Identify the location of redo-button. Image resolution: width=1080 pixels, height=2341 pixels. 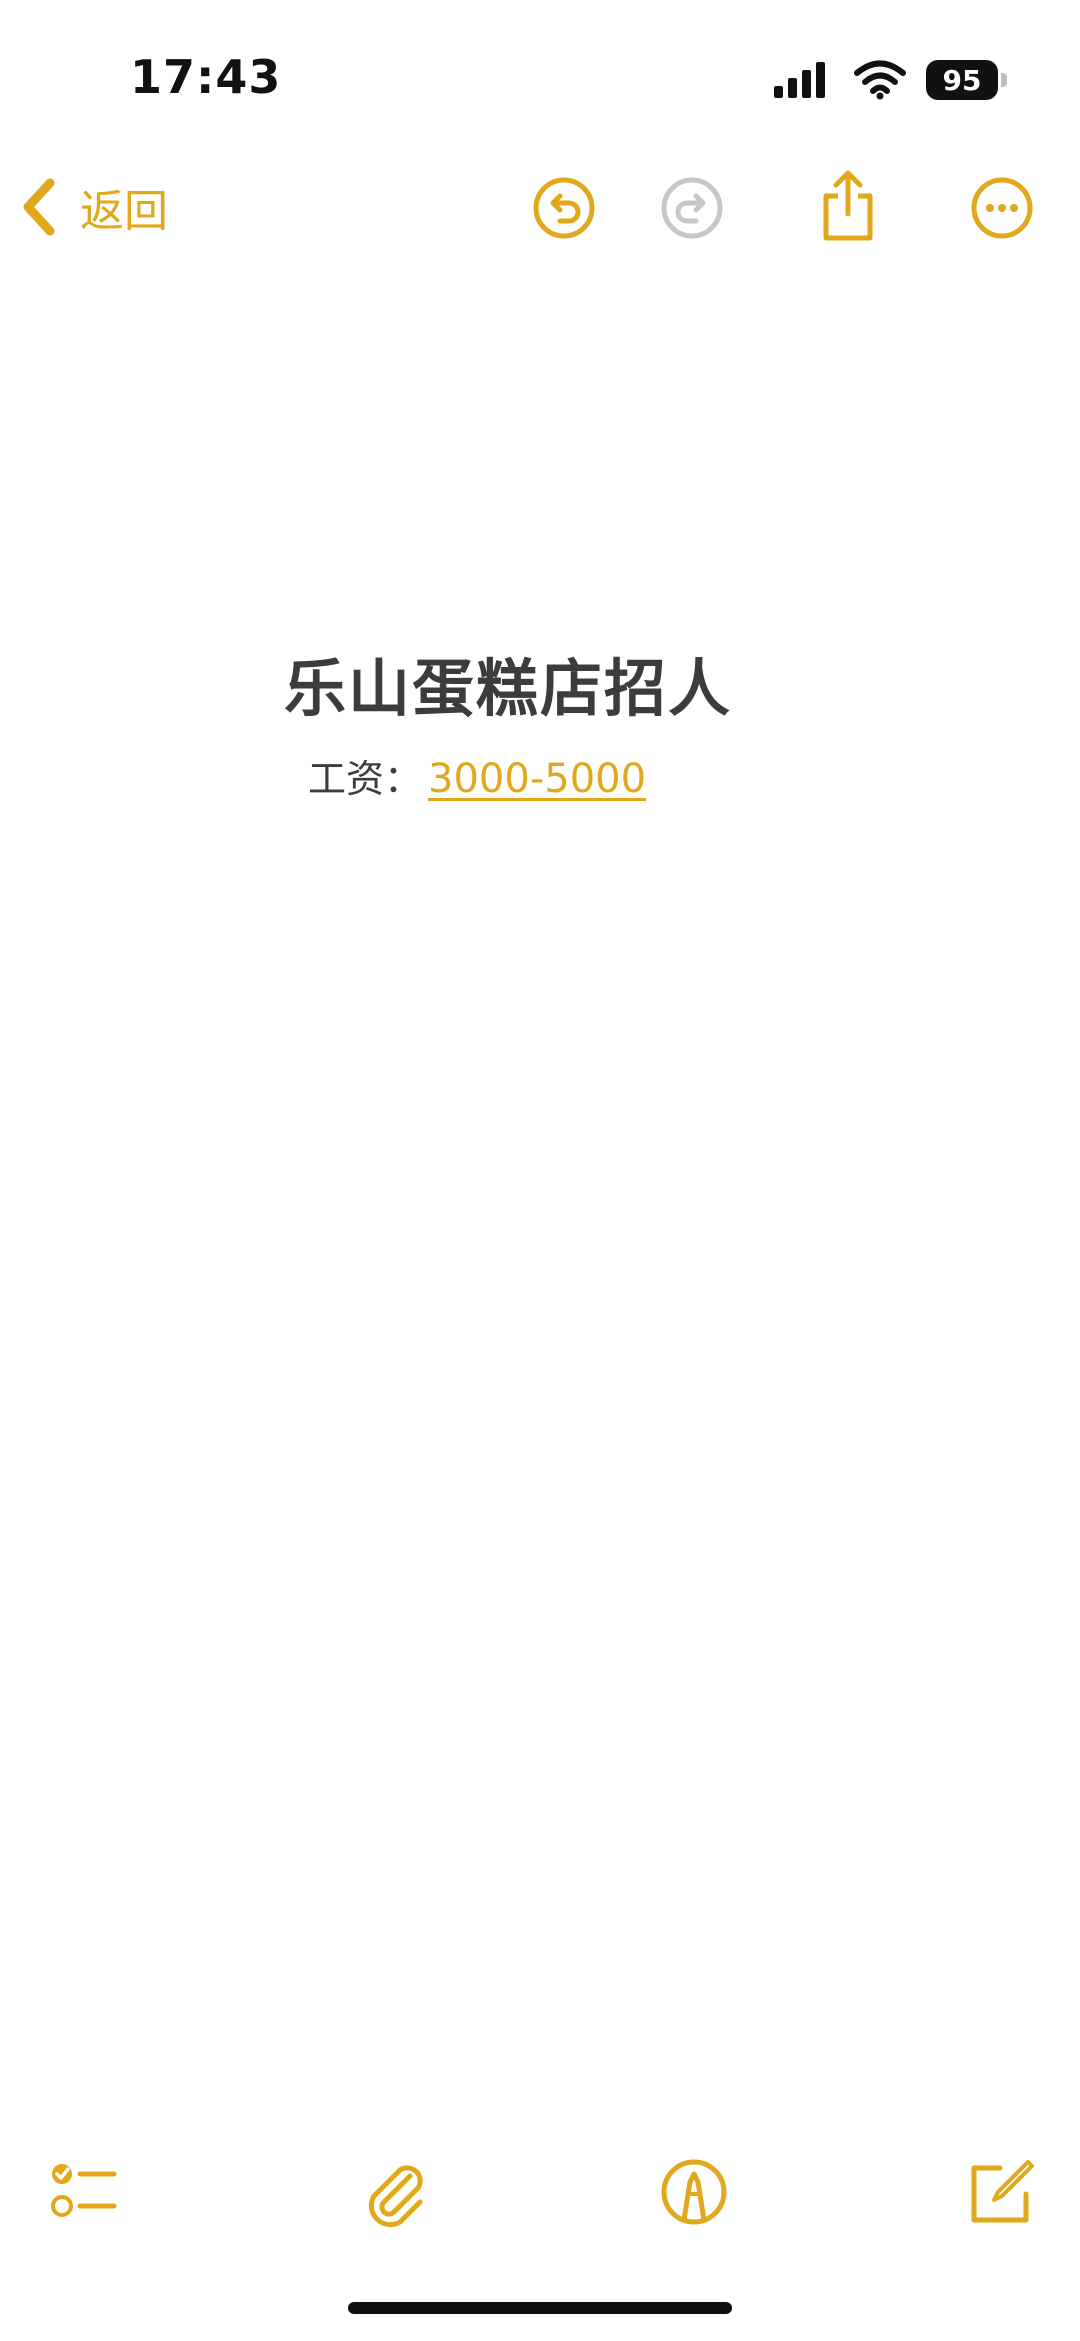
(692, 208).